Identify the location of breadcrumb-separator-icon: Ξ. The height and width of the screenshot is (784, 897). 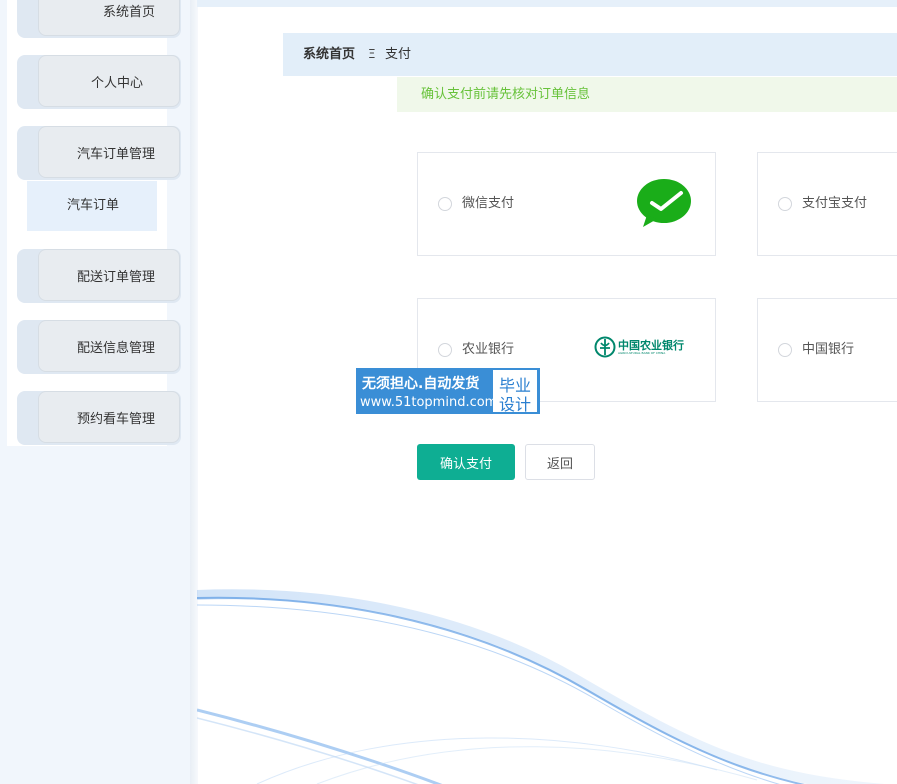
(372, 54).